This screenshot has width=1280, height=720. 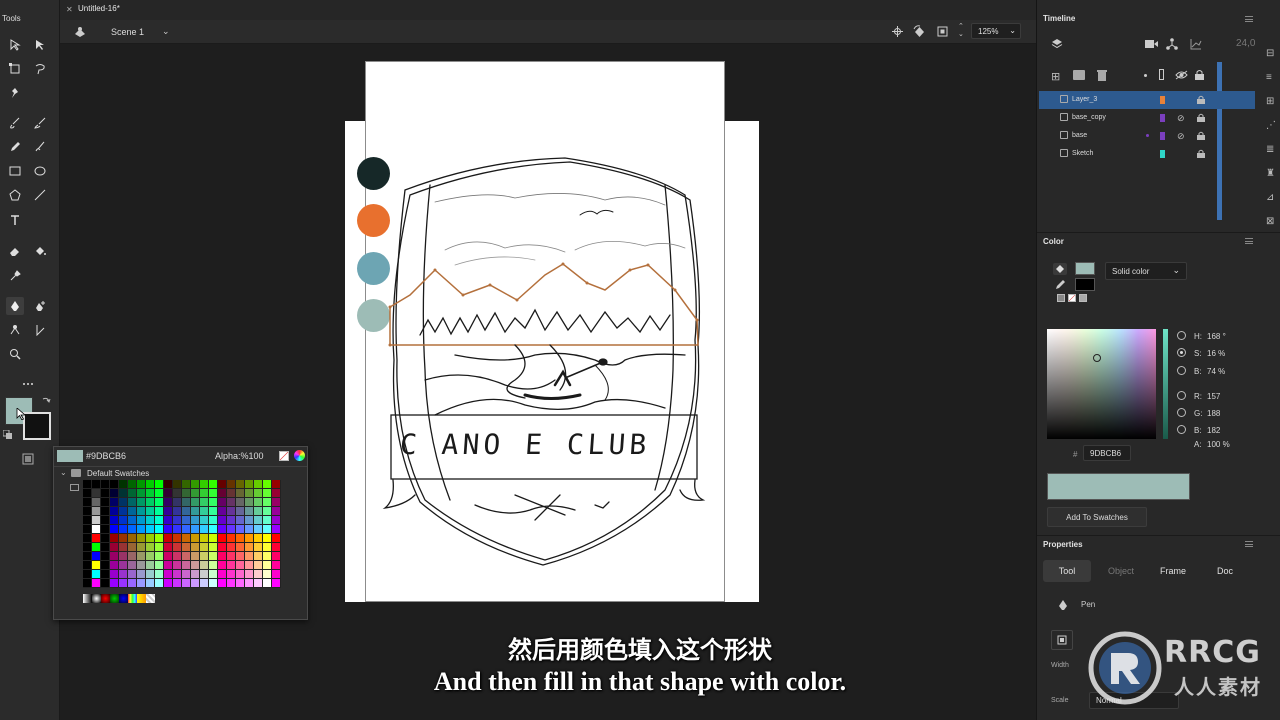 What do you see at coordinates (1181, 75) in the screenshot?
I see `show-hide-layers-icon` at bounding box center [1181, 75].